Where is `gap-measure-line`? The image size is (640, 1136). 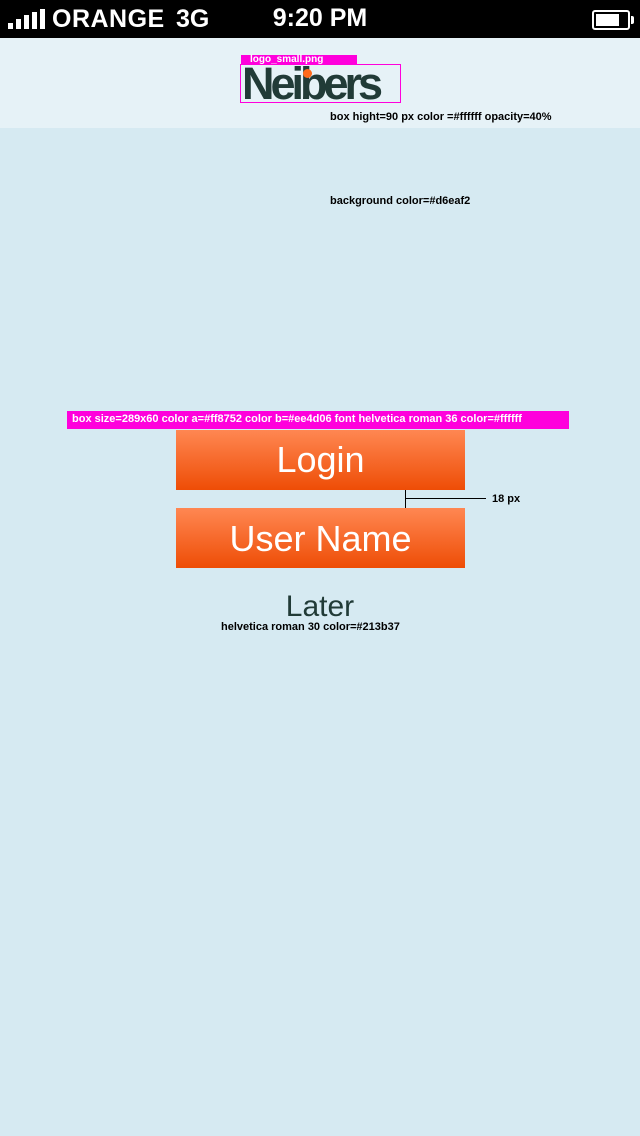
gap-measure-line is located at coordinates (405, 499).